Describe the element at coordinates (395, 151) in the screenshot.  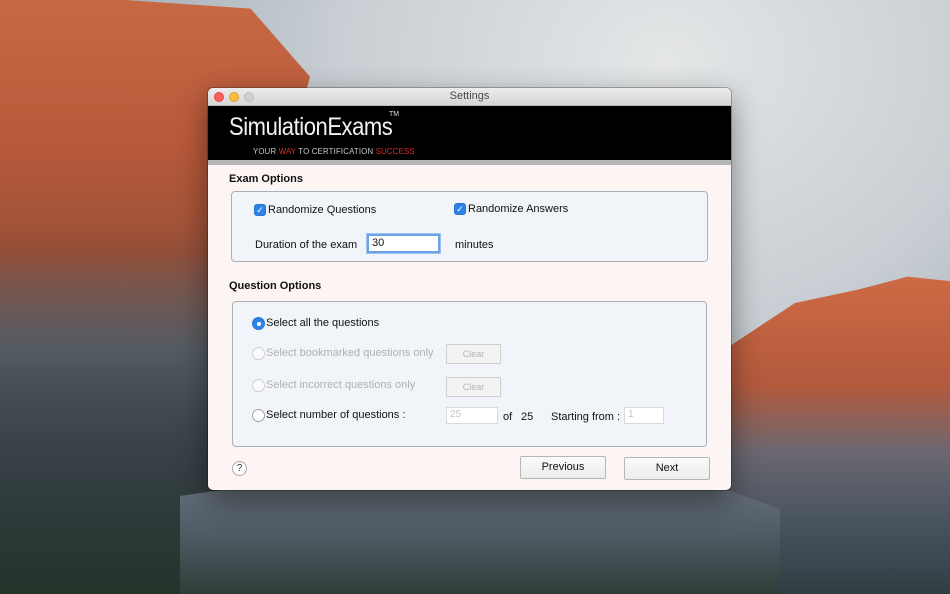
I see `tagline-accent: SUCCESS` at that location.